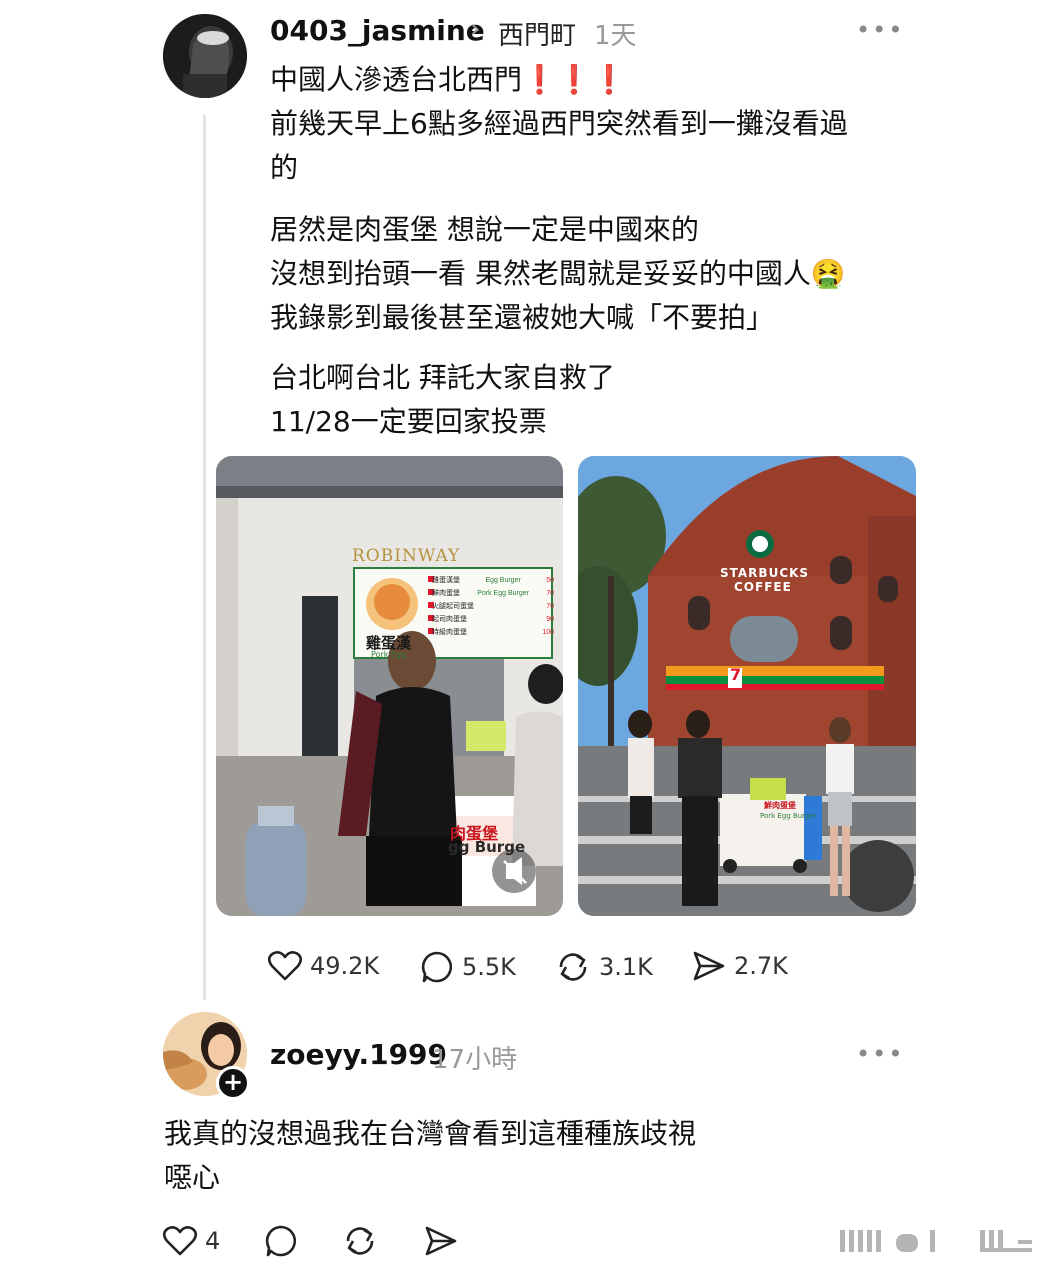 The width and height of the screenshot is (1056, 1274). Describe the element at coordinates (828, 273) in the screenshot. I see `vomit-emoji: 🤮` at that location.